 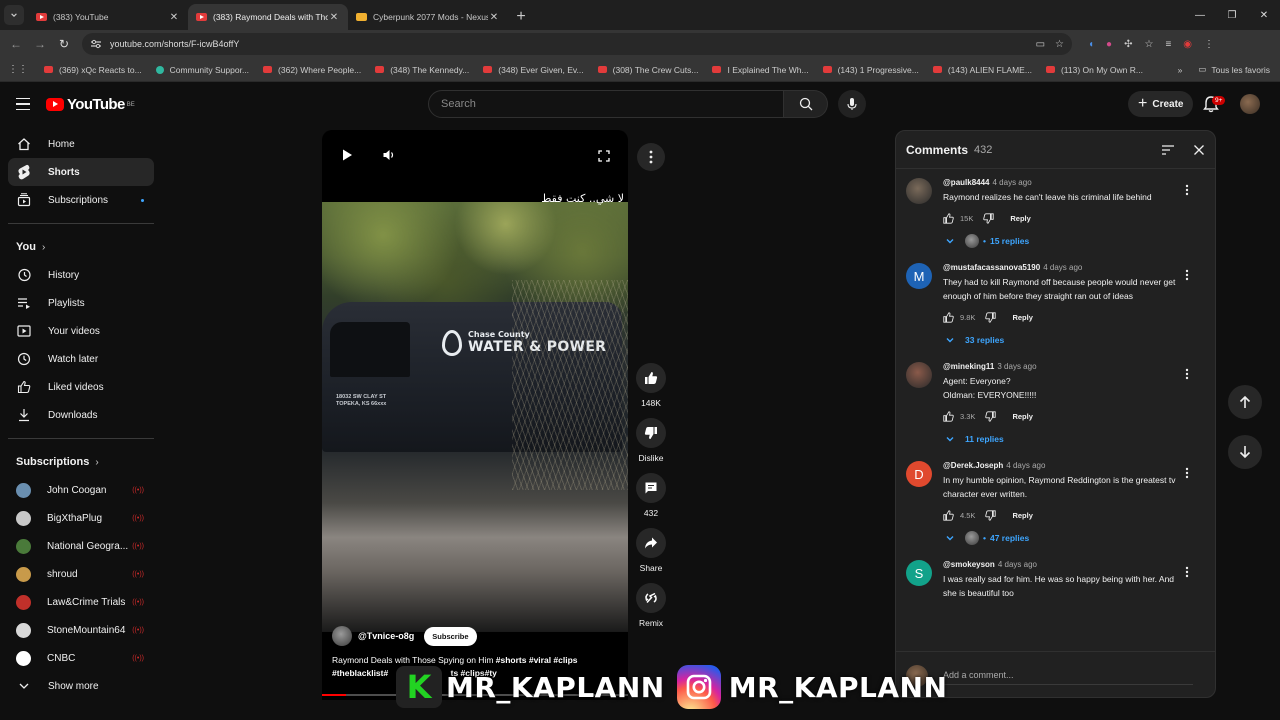 I want to click on dislike-action: Dislike, so click(x=651, y=442).